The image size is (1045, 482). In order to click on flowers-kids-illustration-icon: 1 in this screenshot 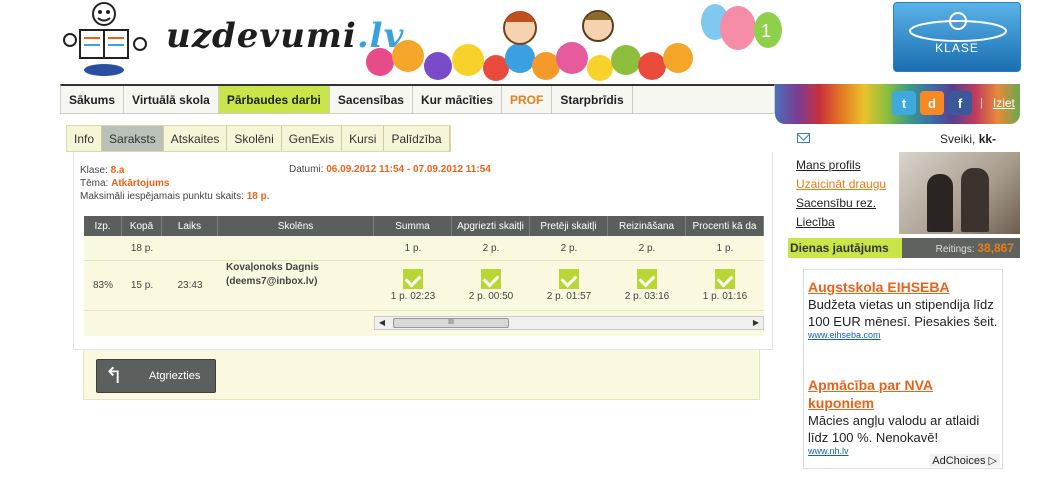, I will do `click(574, 42)`.